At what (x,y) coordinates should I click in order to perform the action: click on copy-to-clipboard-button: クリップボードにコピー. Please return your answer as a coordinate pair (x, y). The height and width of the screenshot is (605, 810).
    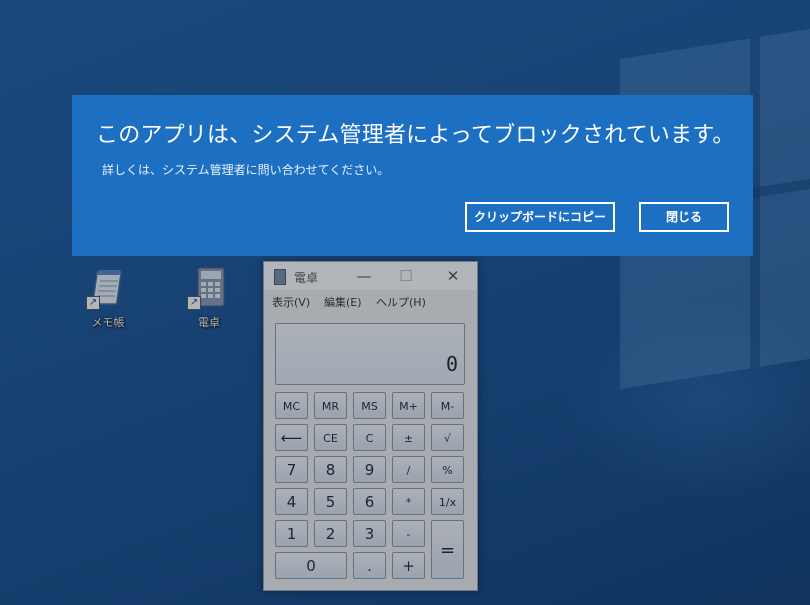
    Looking at the image, I should click on (540, 217).